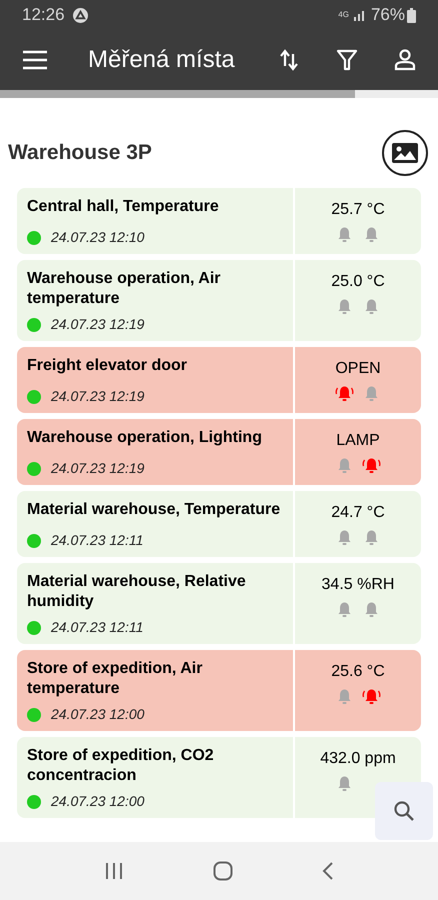 Image resolution: width=438 pixels, height=900 pixels. Describe the element at coordinates (161, 60) in the screenshot. I see `app-title: Měřená místa` at that location.